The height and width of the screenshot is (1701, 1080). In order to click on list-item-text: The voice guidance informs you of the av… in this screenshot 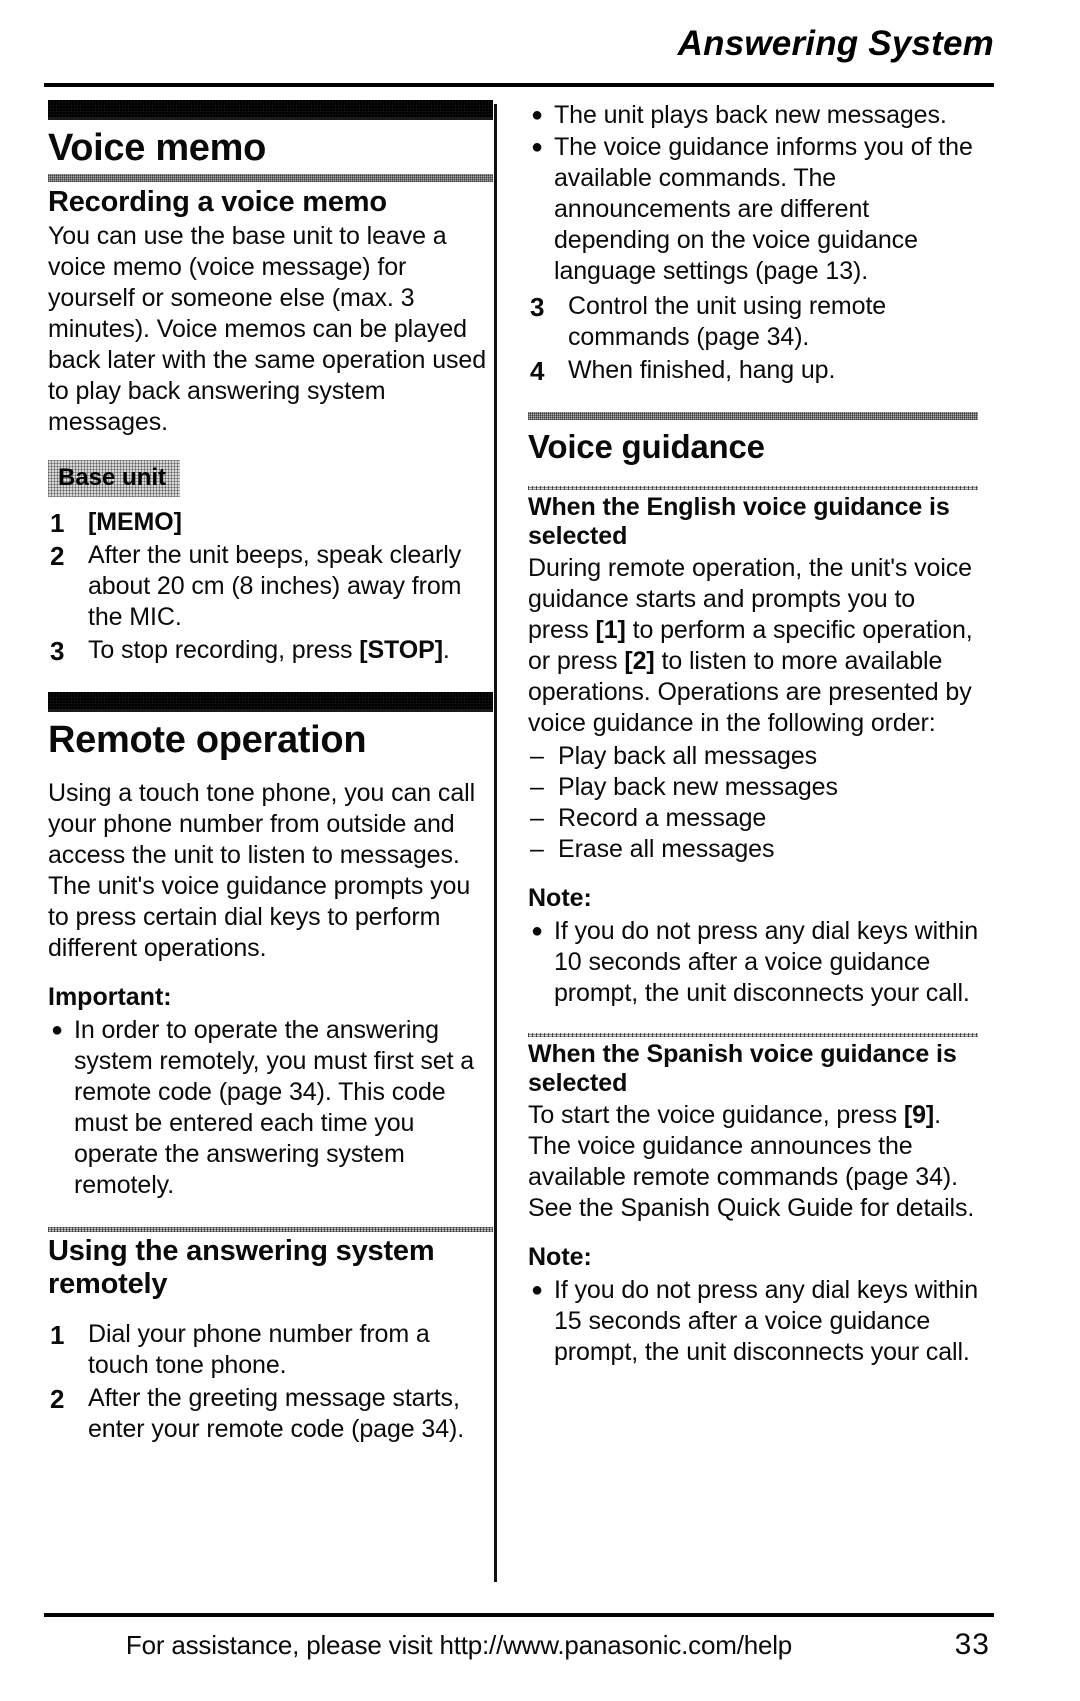, I will do `click(763, 209)`.